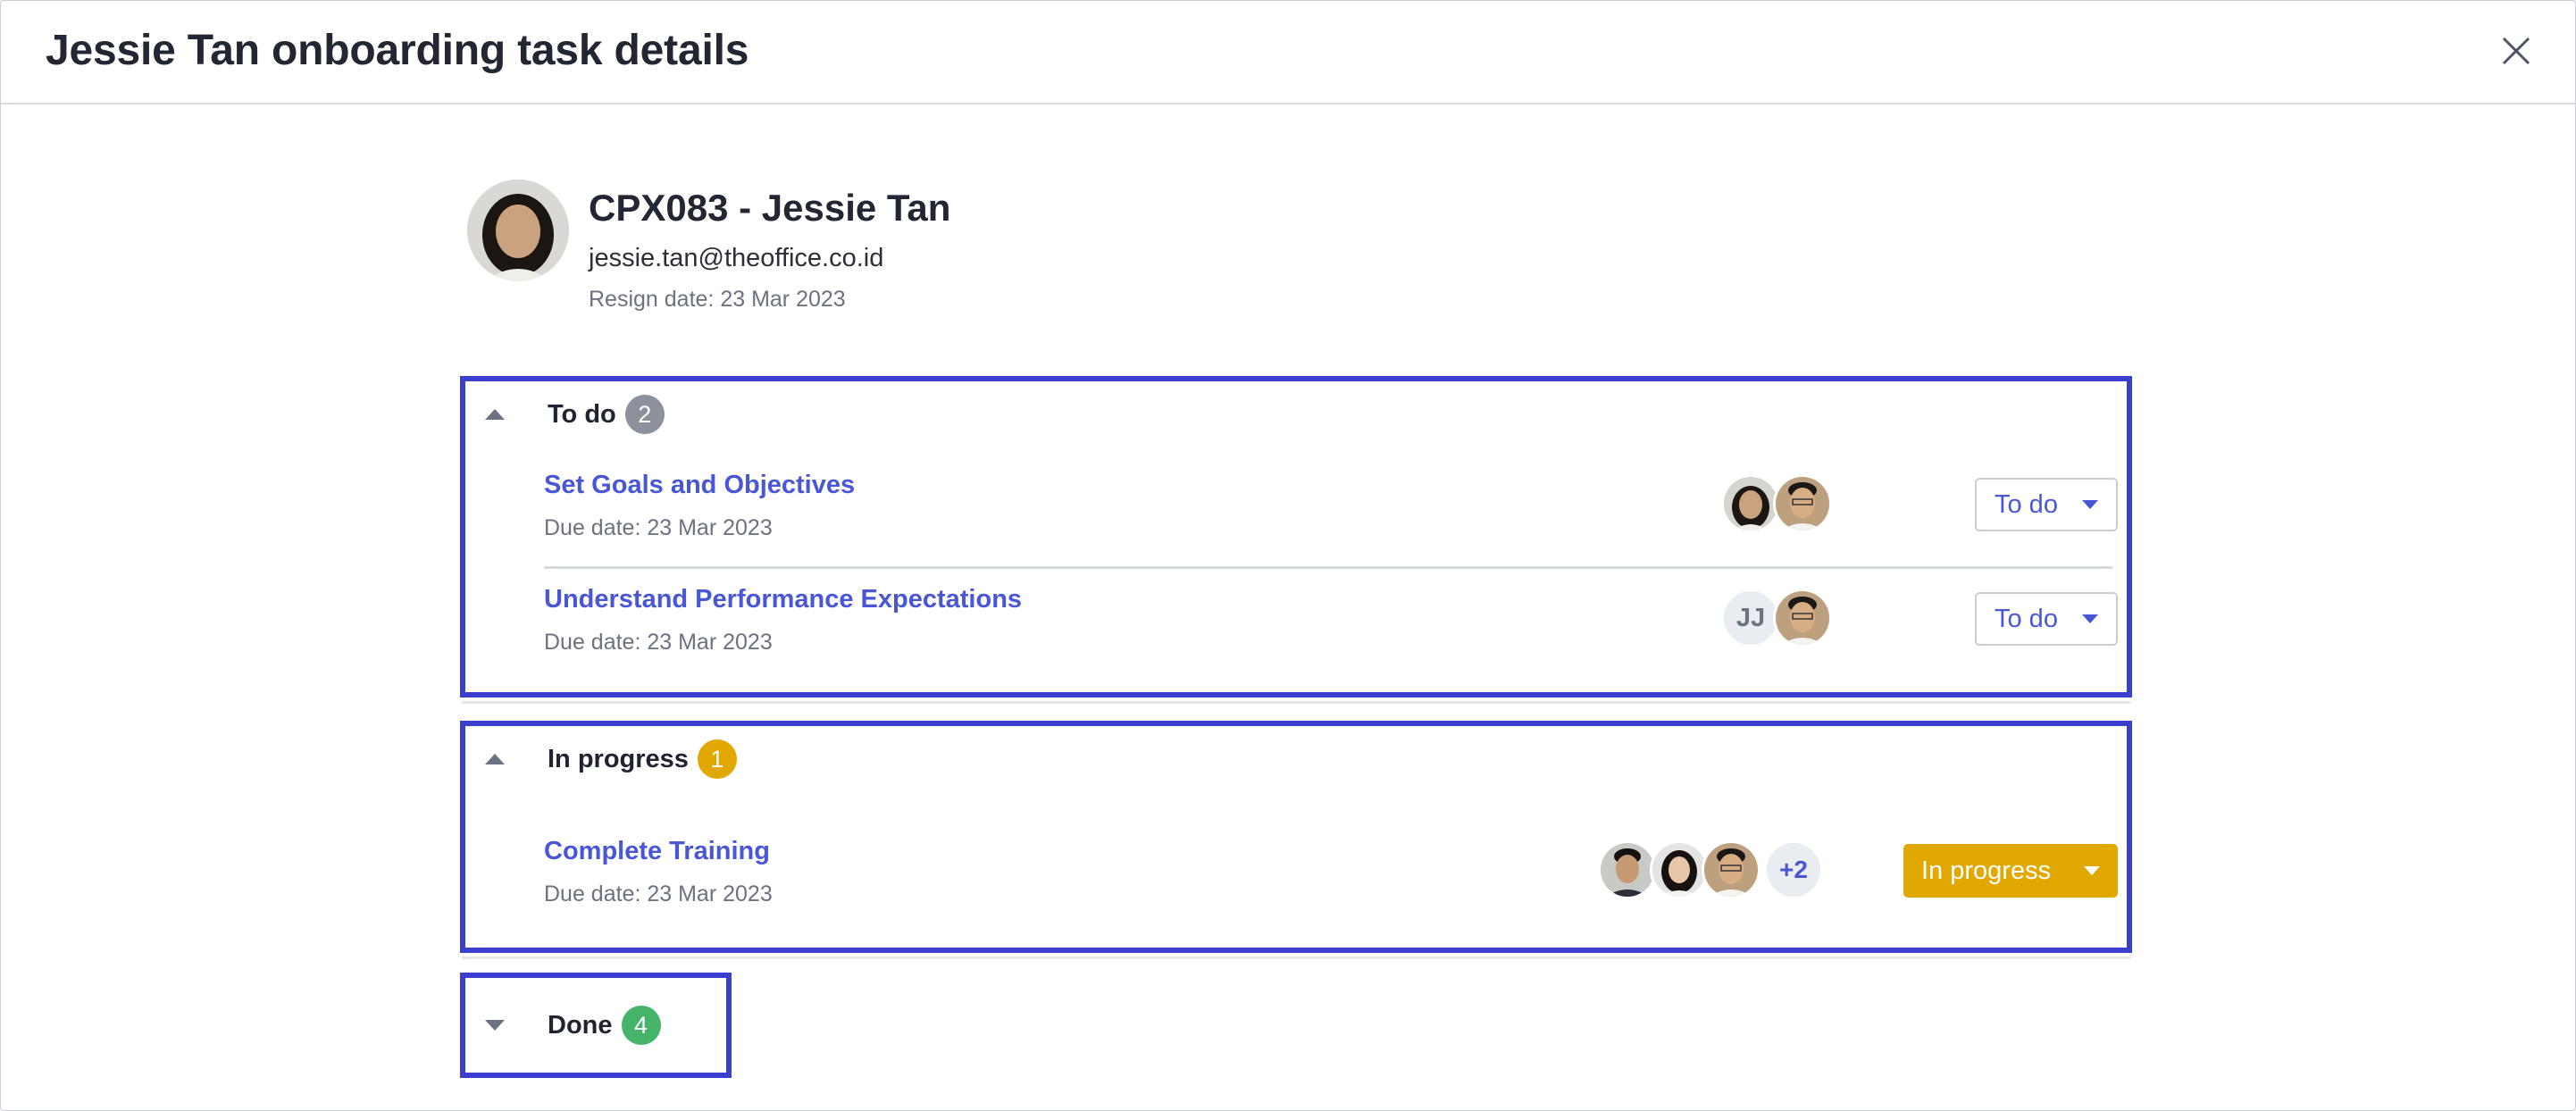  Describe the element at coordinates (737, 258) in the screenshot. I see `employee-email: jessie.tan@theoffice.co.id` at that location.